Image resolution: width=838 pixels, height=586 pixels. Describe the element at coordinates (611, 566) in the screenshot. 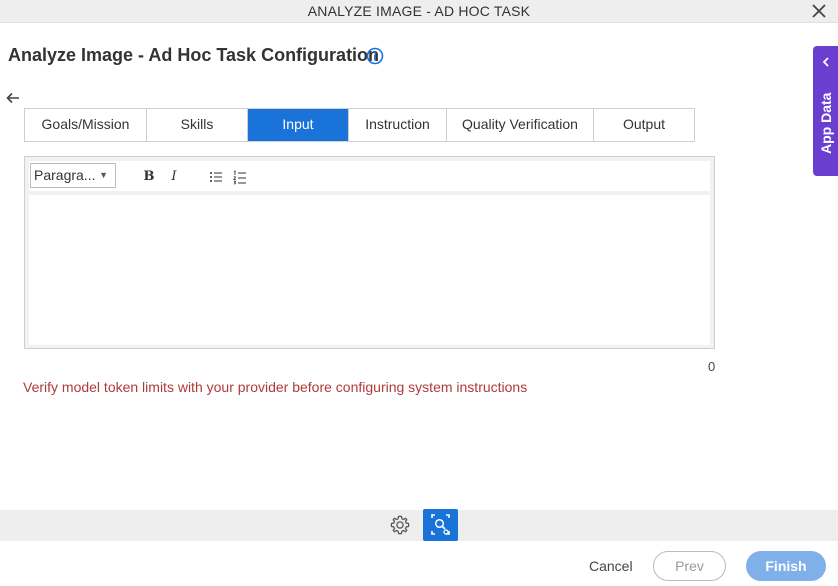

I see `cancel-button: Cancel` at that location.